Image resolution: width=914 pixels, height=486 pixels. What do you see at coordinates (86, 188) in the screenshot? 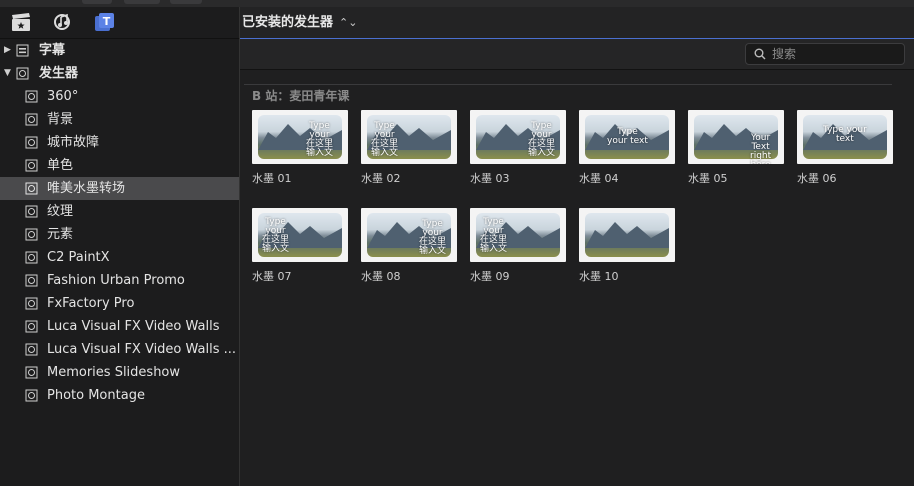
I see `sidebar-item-label: 唯美水墨转场` at bounding box center [86, 188].